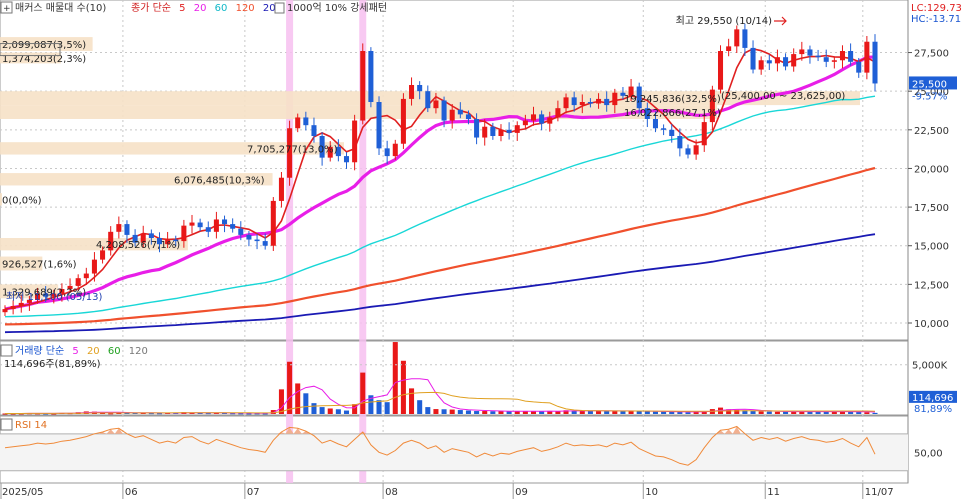 The width and height of the screenshot is (966, 503). I want to click on x-tick-label: 07, so click(253, 492).